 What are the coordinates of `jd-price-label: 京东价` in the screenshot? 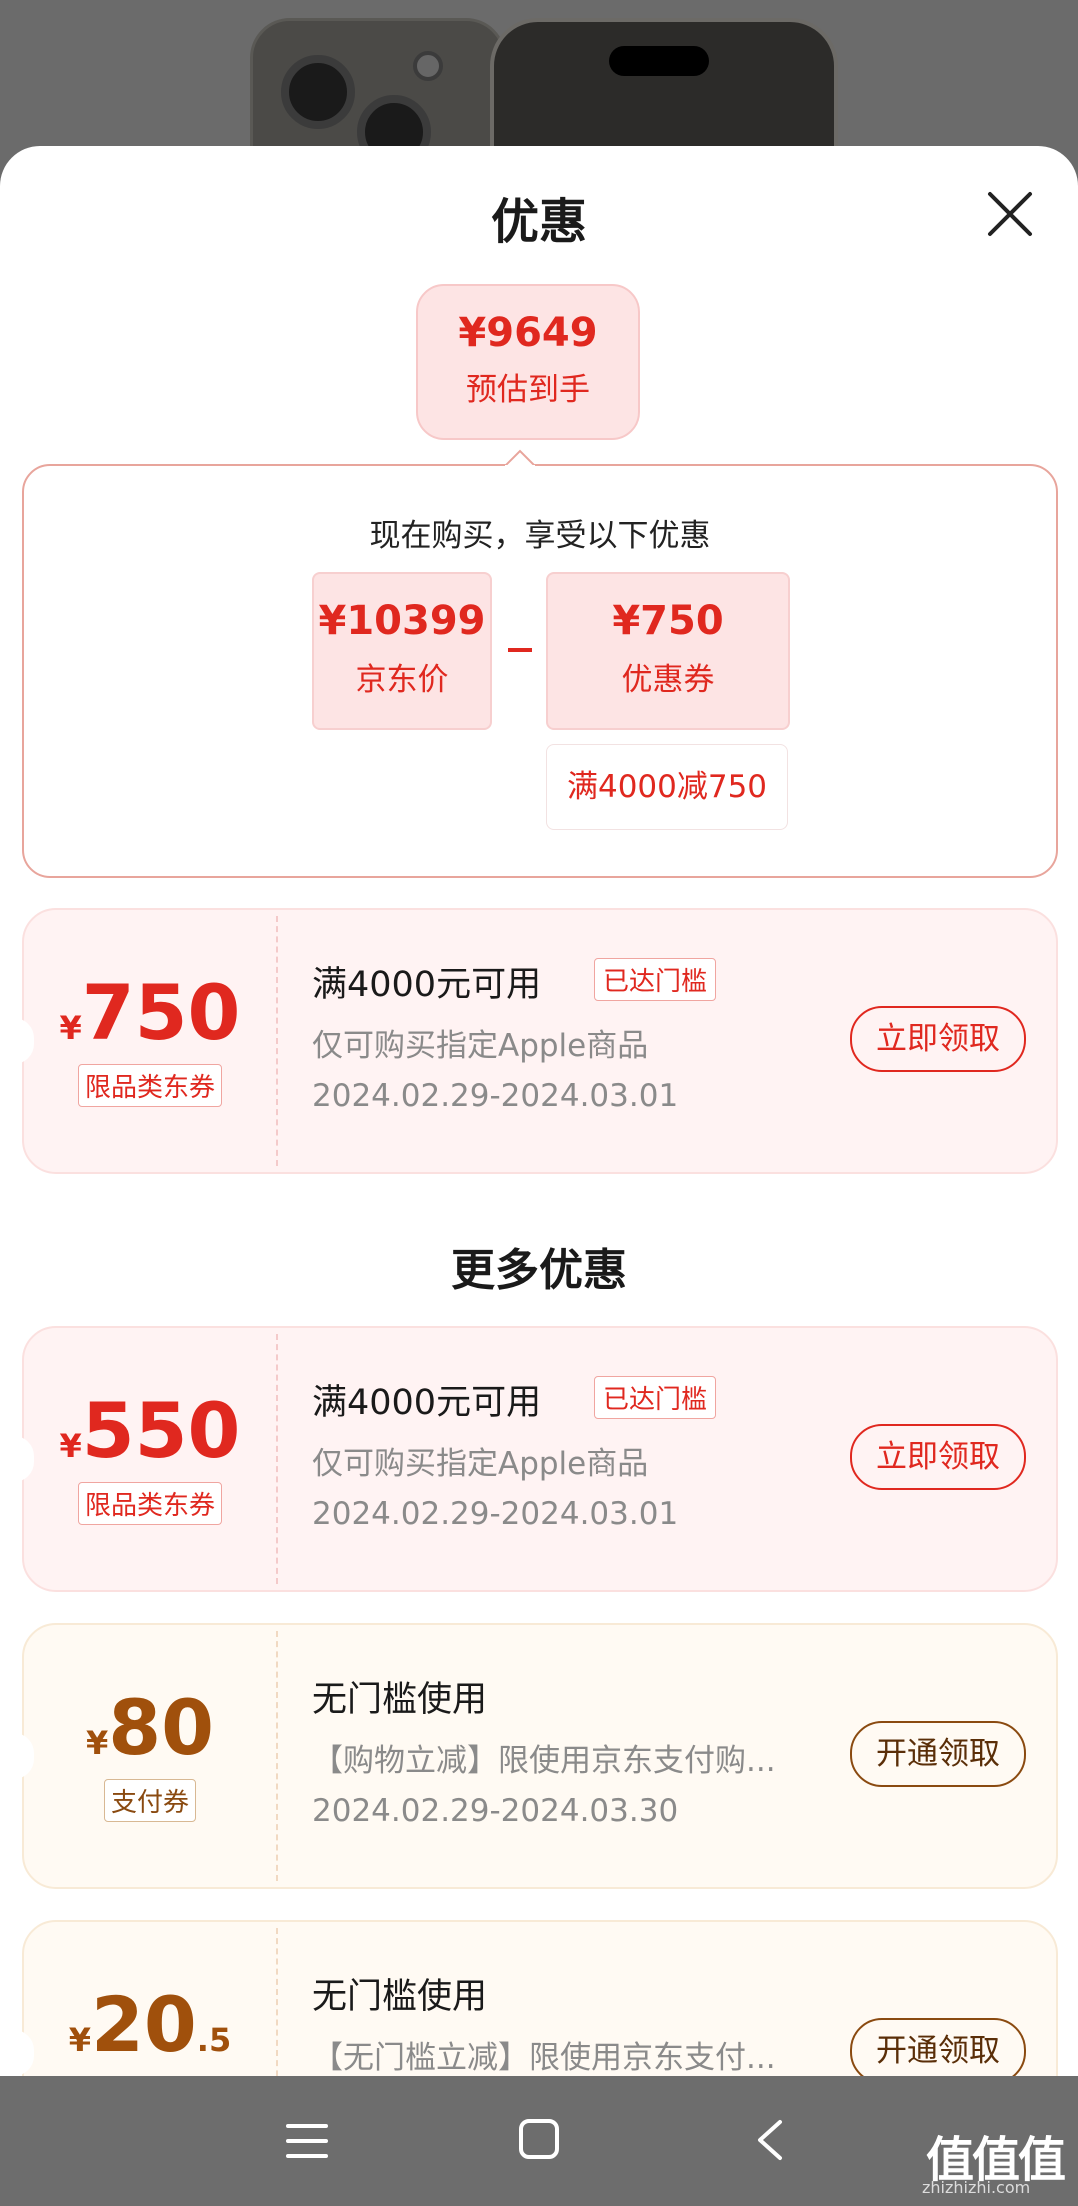 It's located at (402, 680).